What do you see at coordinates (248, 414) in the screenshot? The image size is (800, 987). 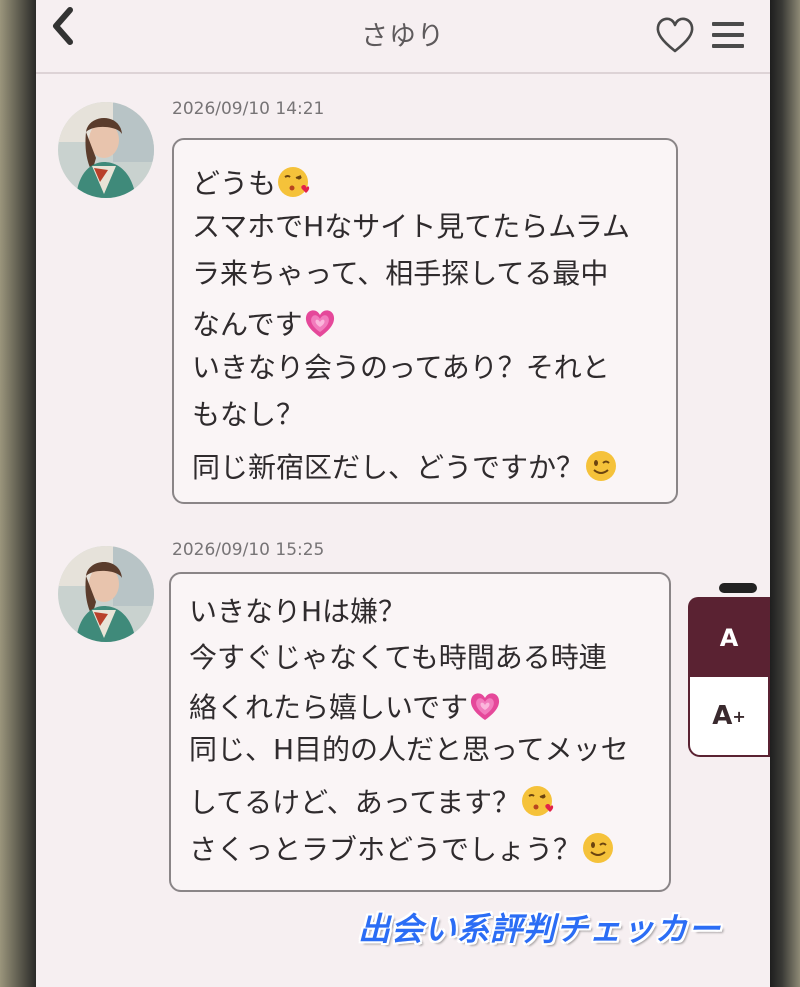 I see `message-line: もなし？` at bounding box center [248, 414].